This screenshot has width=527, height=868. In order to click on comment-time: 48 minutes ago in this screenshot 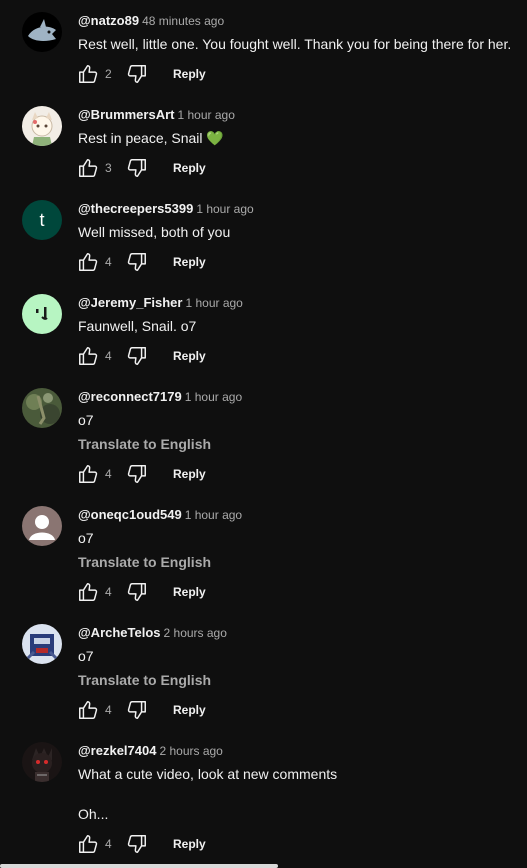, I will do `click(183, 21)`.